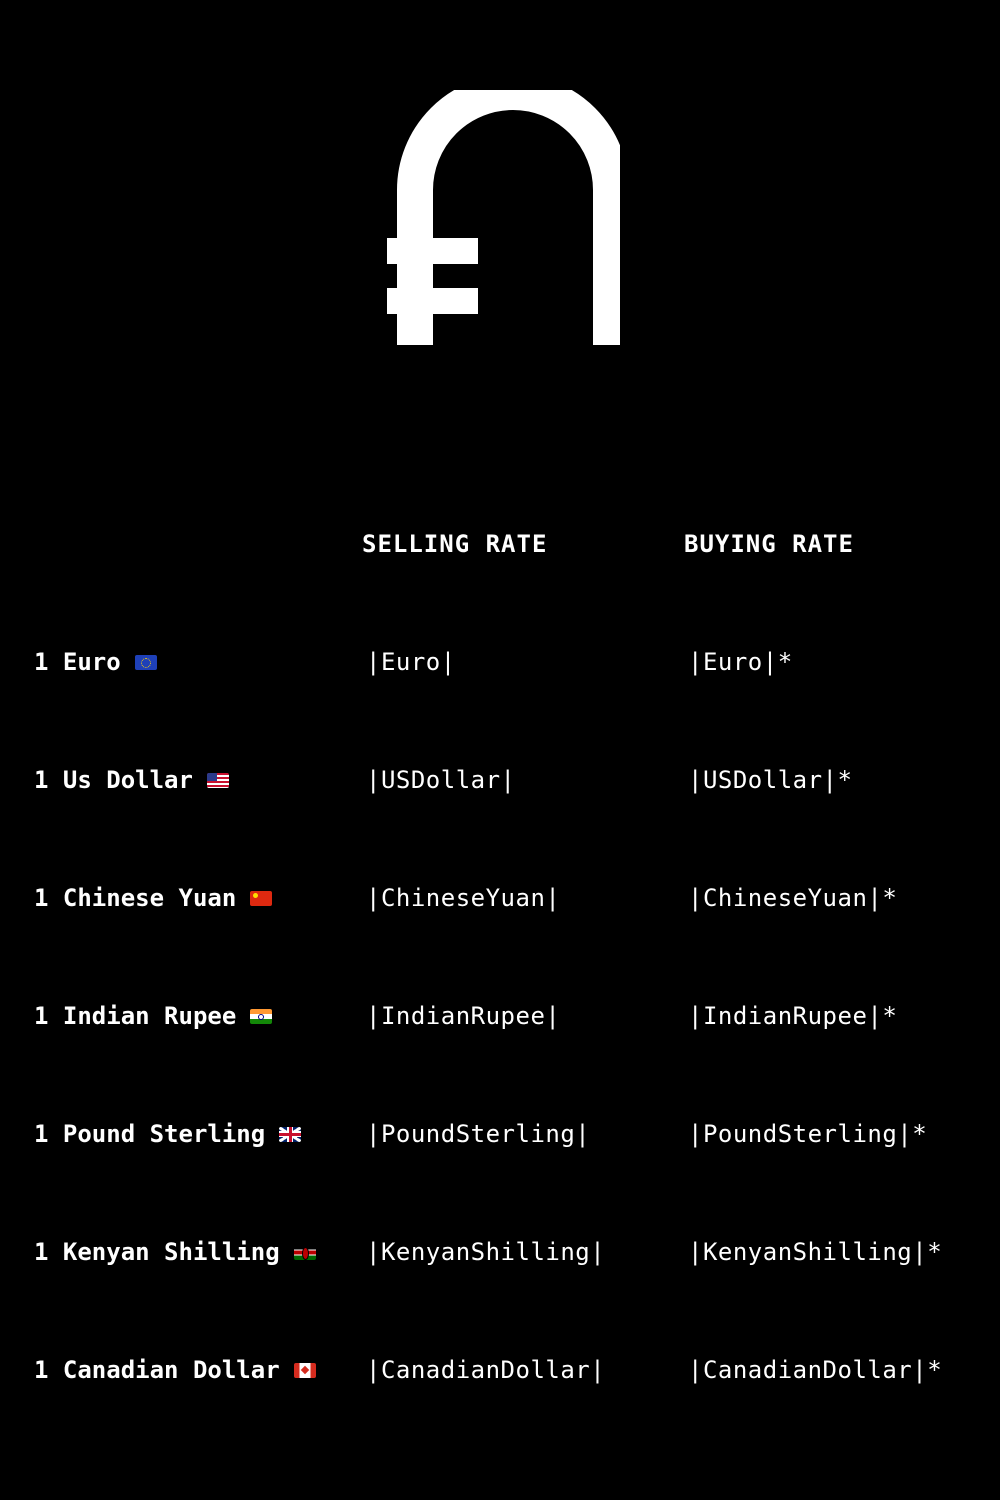 The width and height of the screenshot is (1000, 1500). What do you see at coordinates (261, 898) in the screenshot?
I see `flag-cn-icon` at bounding box center [261, 898].